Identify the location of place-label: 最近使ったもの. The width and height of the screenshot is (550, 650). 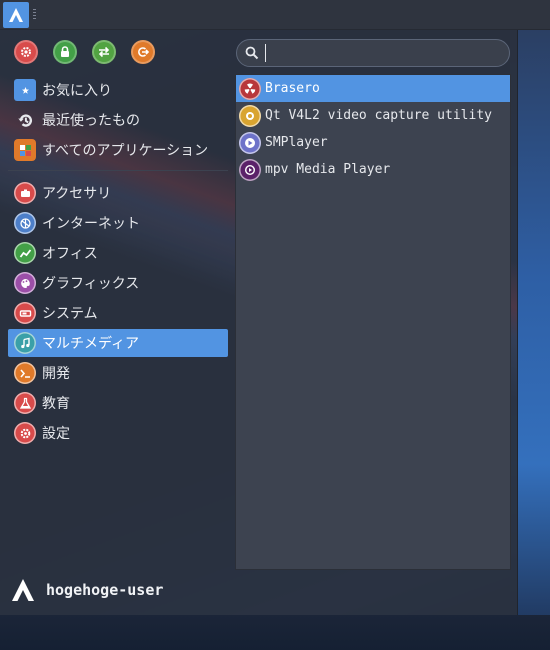
(91, 121).